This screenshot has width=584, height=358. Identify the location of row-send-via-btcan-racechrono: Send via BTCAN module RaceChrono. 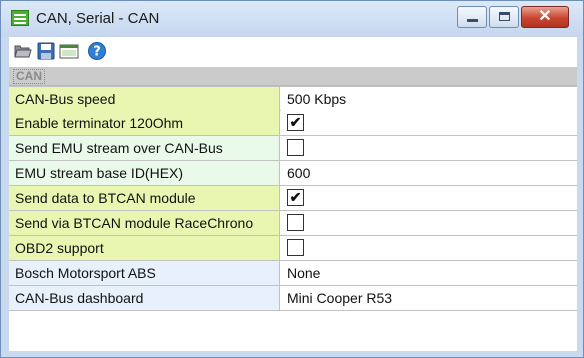
(293, 223).